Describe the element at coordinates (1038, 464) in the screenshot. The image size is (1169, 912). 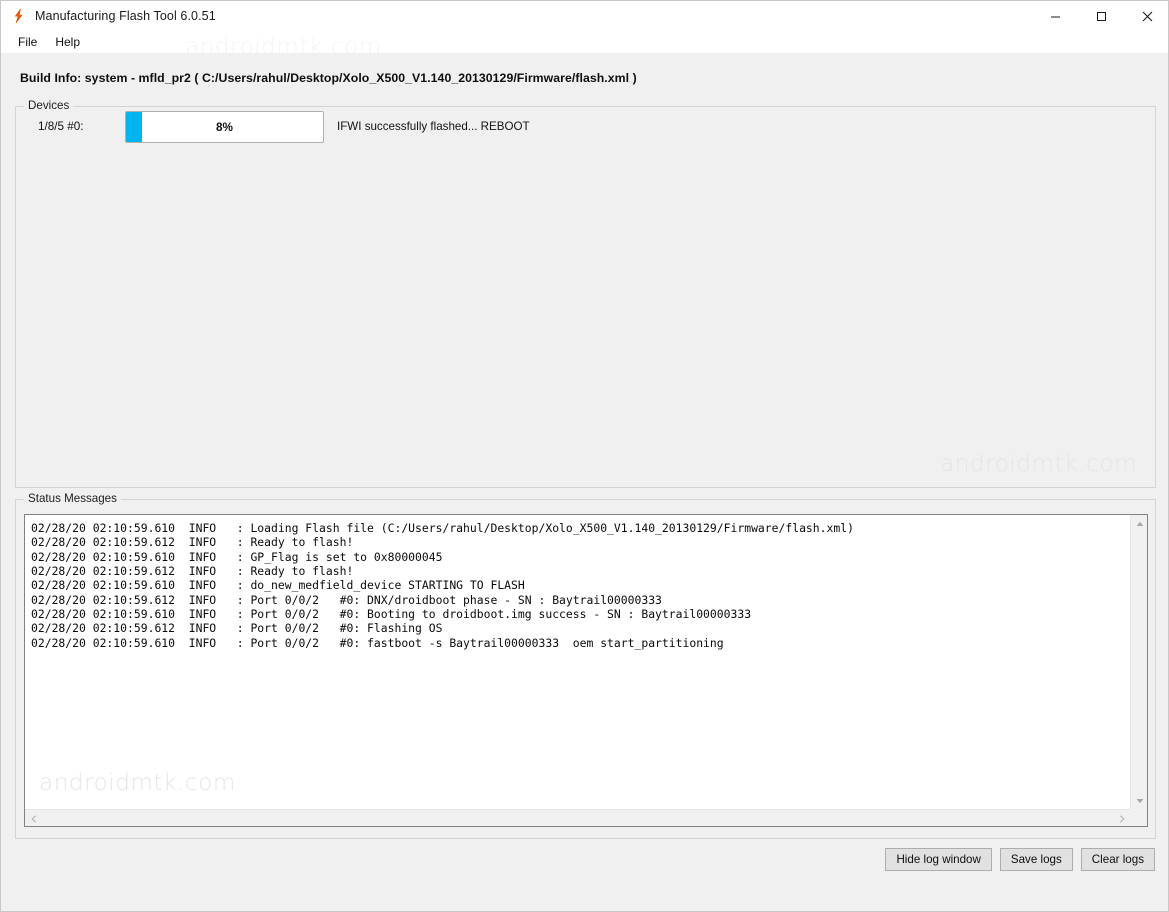
I see `watermark-devices: androidmtk.com` at that location.